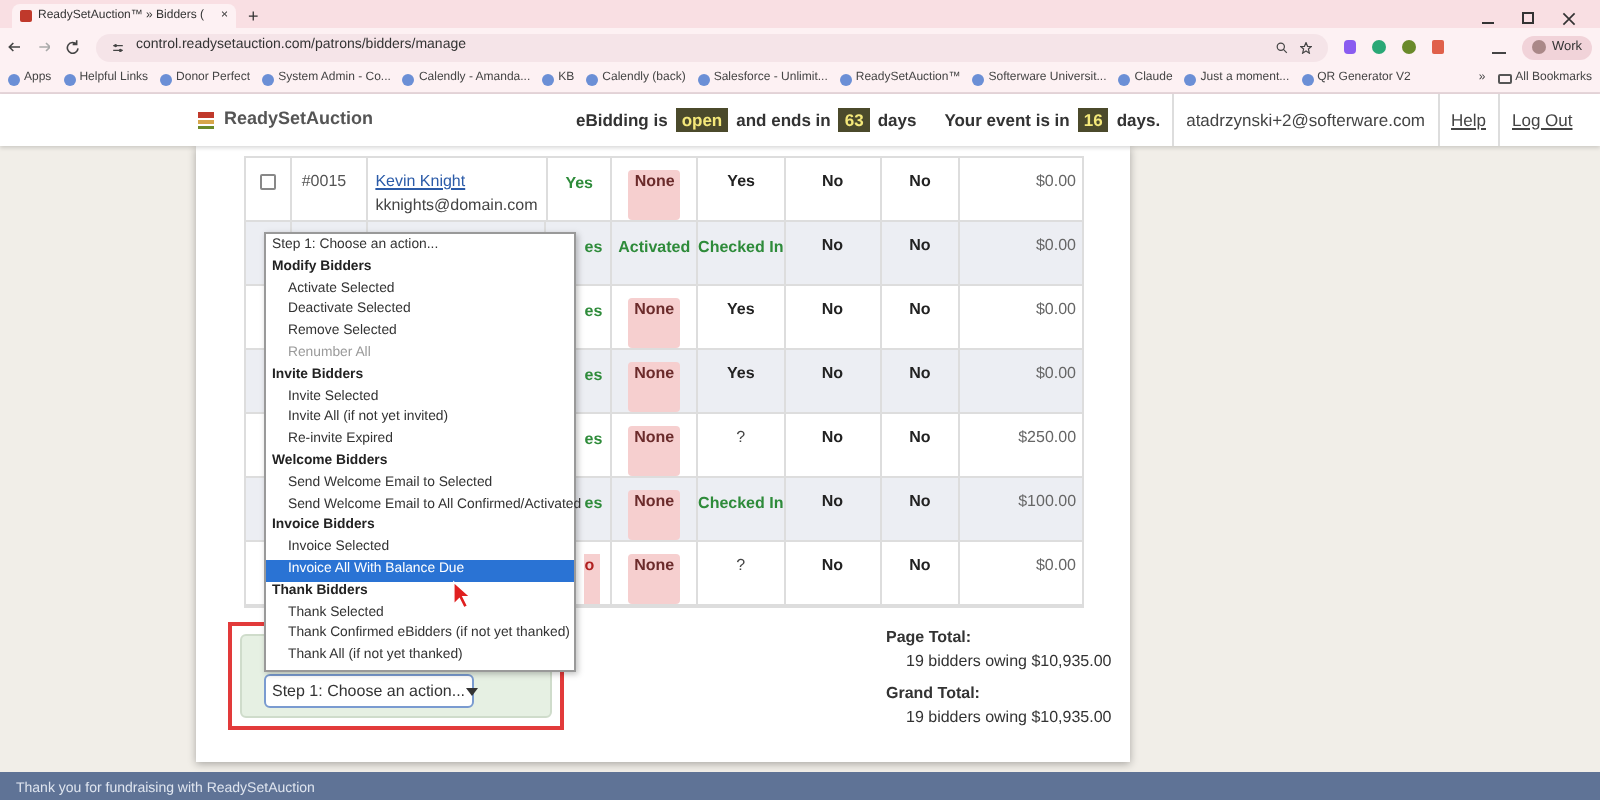 The image size is (1600, 800). Describe the element at coordinates (463, 595) in the screenshot. I see `cursor-icon` at that location.